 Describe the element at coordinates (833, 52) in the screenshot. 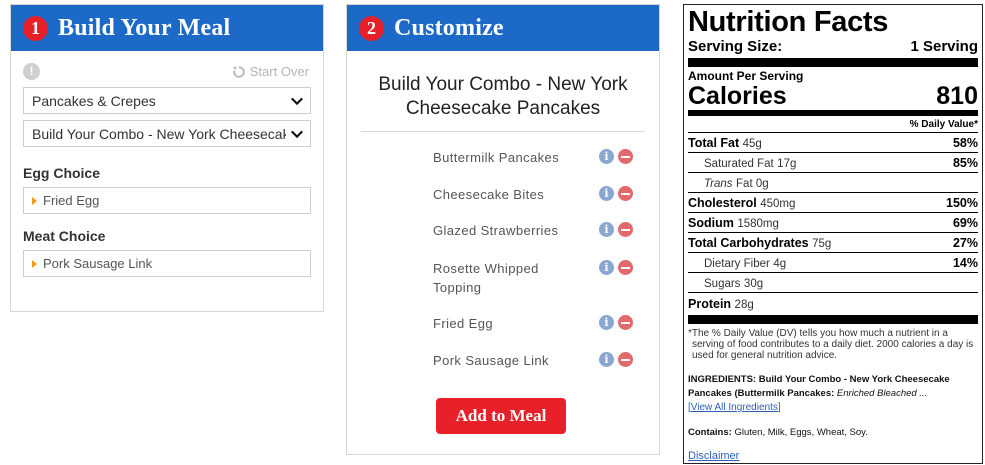

I see `serving-size-row: Serving Size: 1 Serving` at that location.